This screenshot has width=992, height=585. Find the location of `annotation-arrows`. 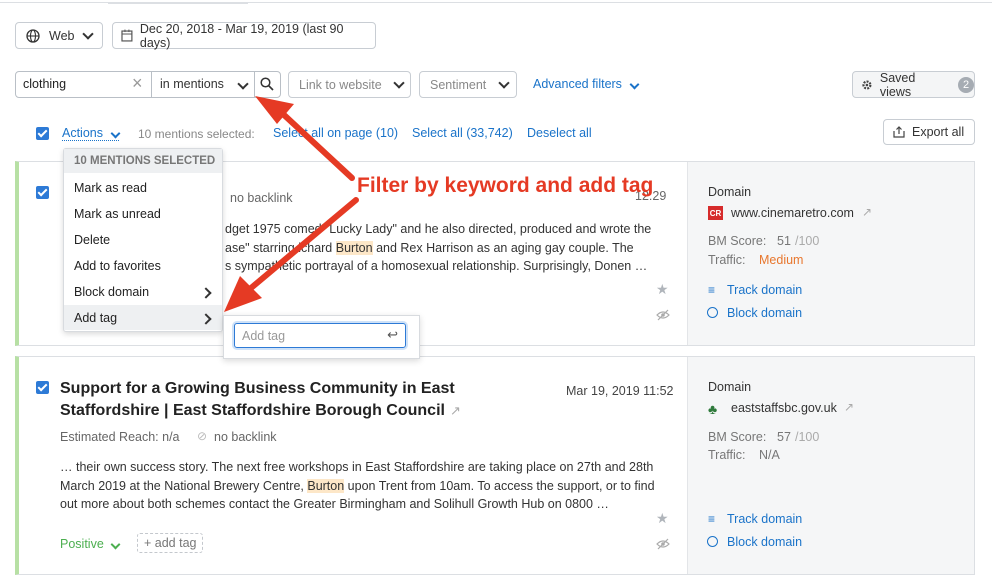

annotation-arrows is located at coordinates (291, 204).